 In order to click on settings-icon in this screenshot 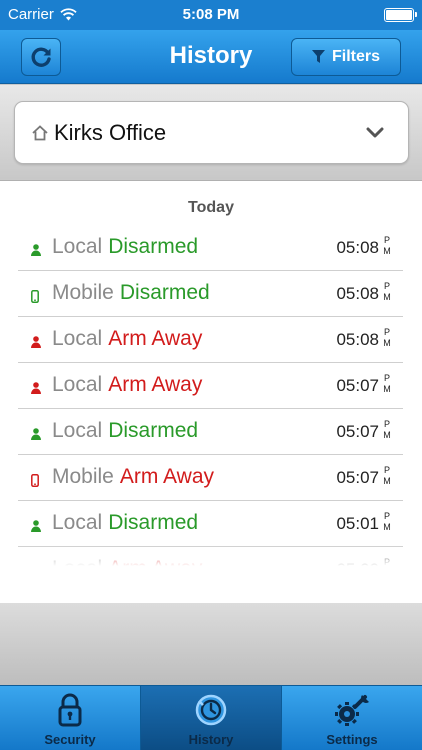, I will do `click(352, 710)`.